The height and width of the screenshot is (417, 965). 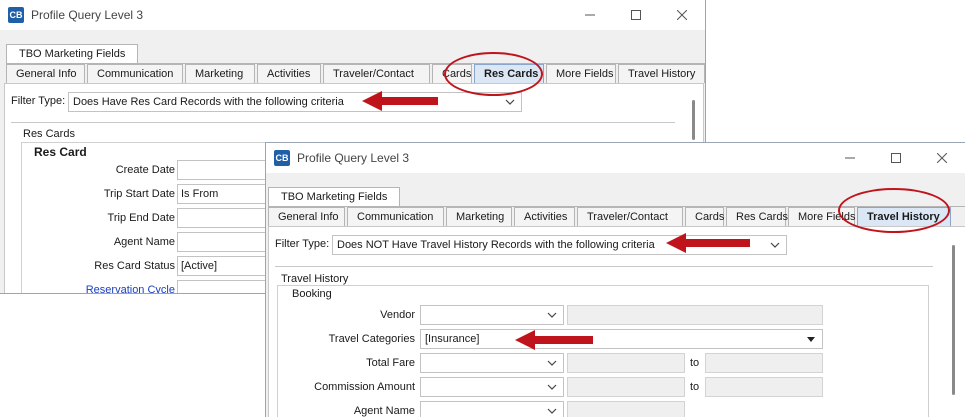 I want to click on total-fare-to-field, so click(x=764, y=363).